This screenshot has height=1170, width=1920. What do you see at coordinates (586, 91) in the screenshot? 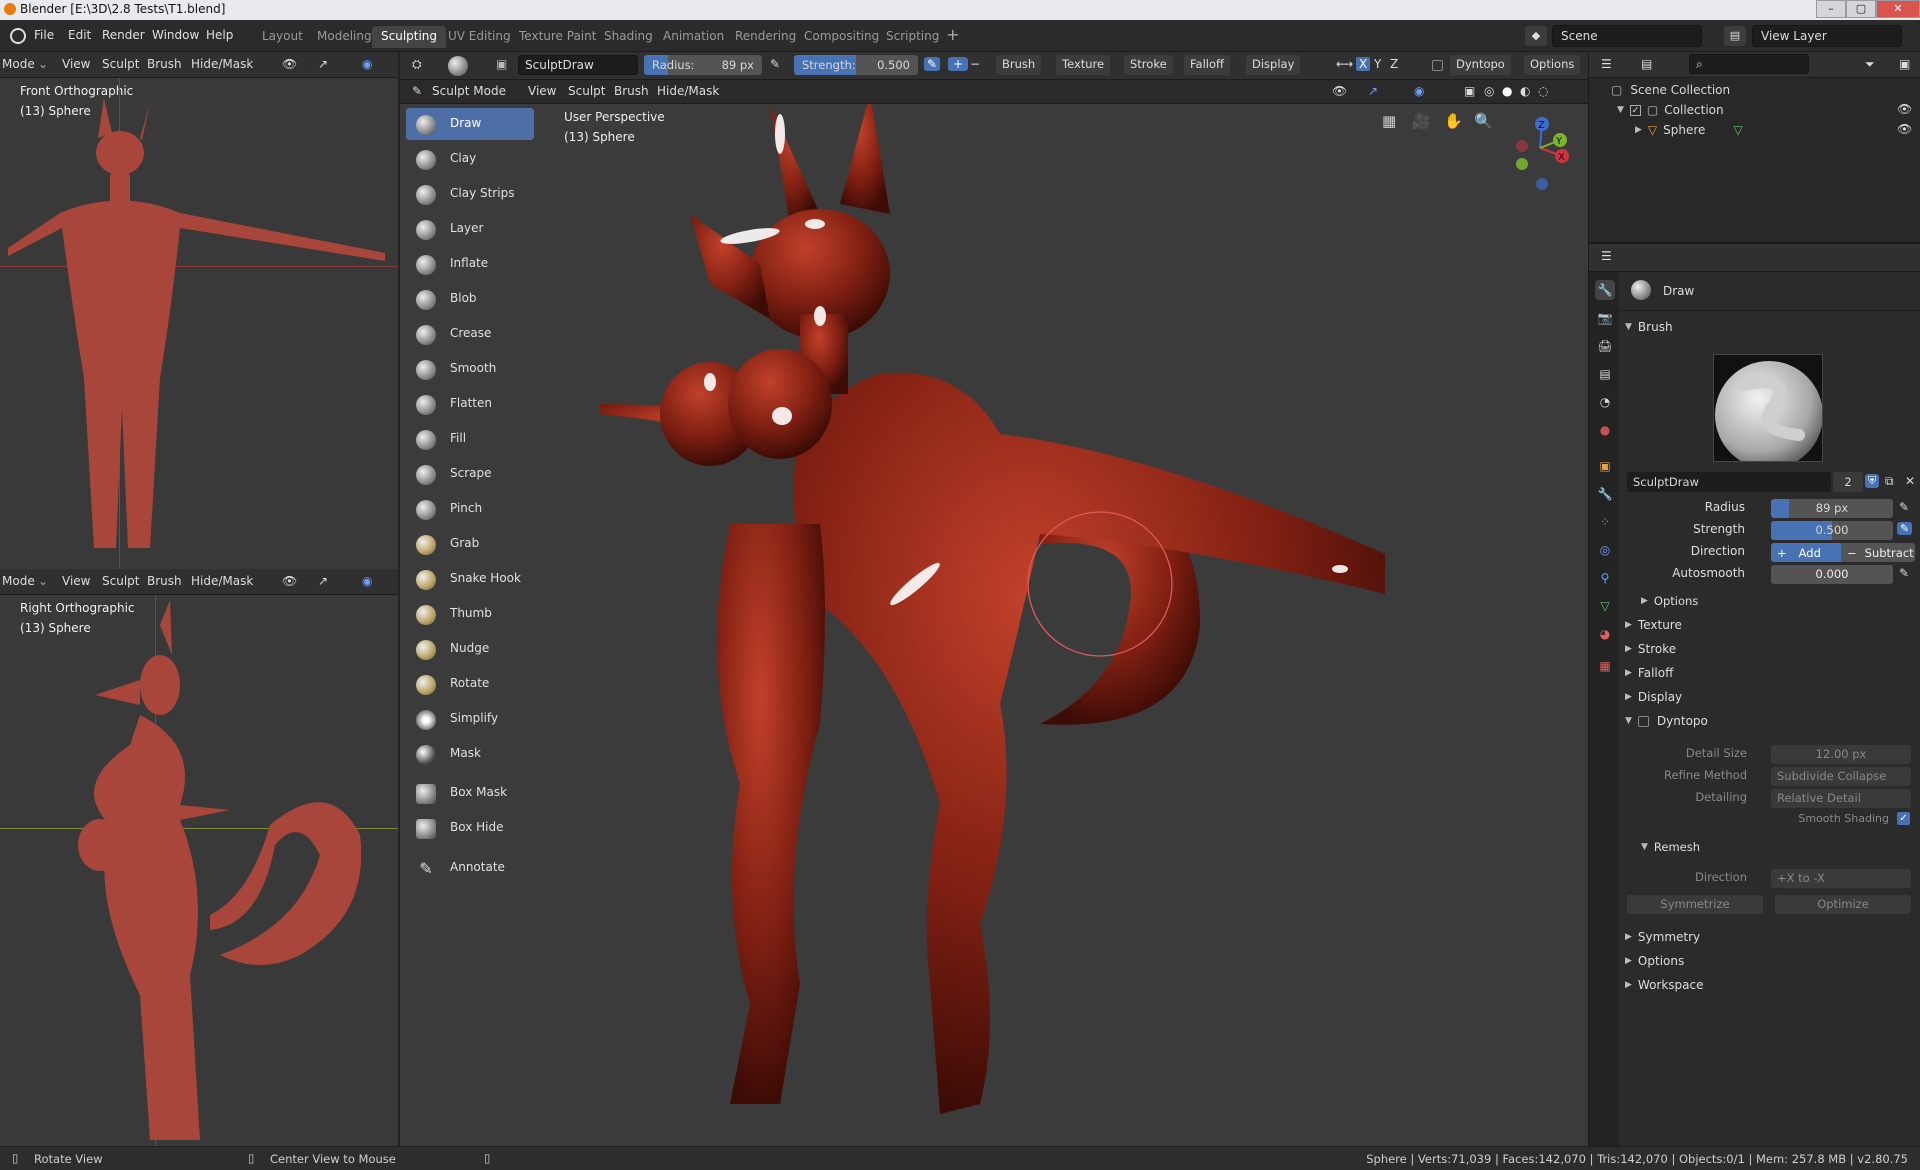
I see `menu-sculpt: Sculpt` at bounding box center [586, 91].